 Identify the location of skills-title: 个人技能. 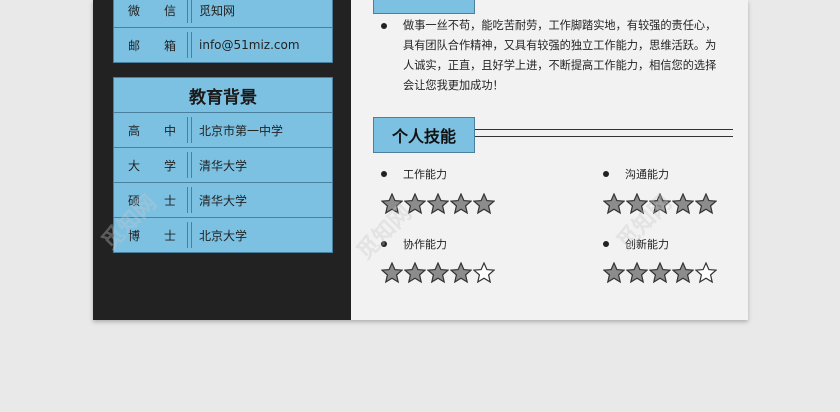
(424, 135).